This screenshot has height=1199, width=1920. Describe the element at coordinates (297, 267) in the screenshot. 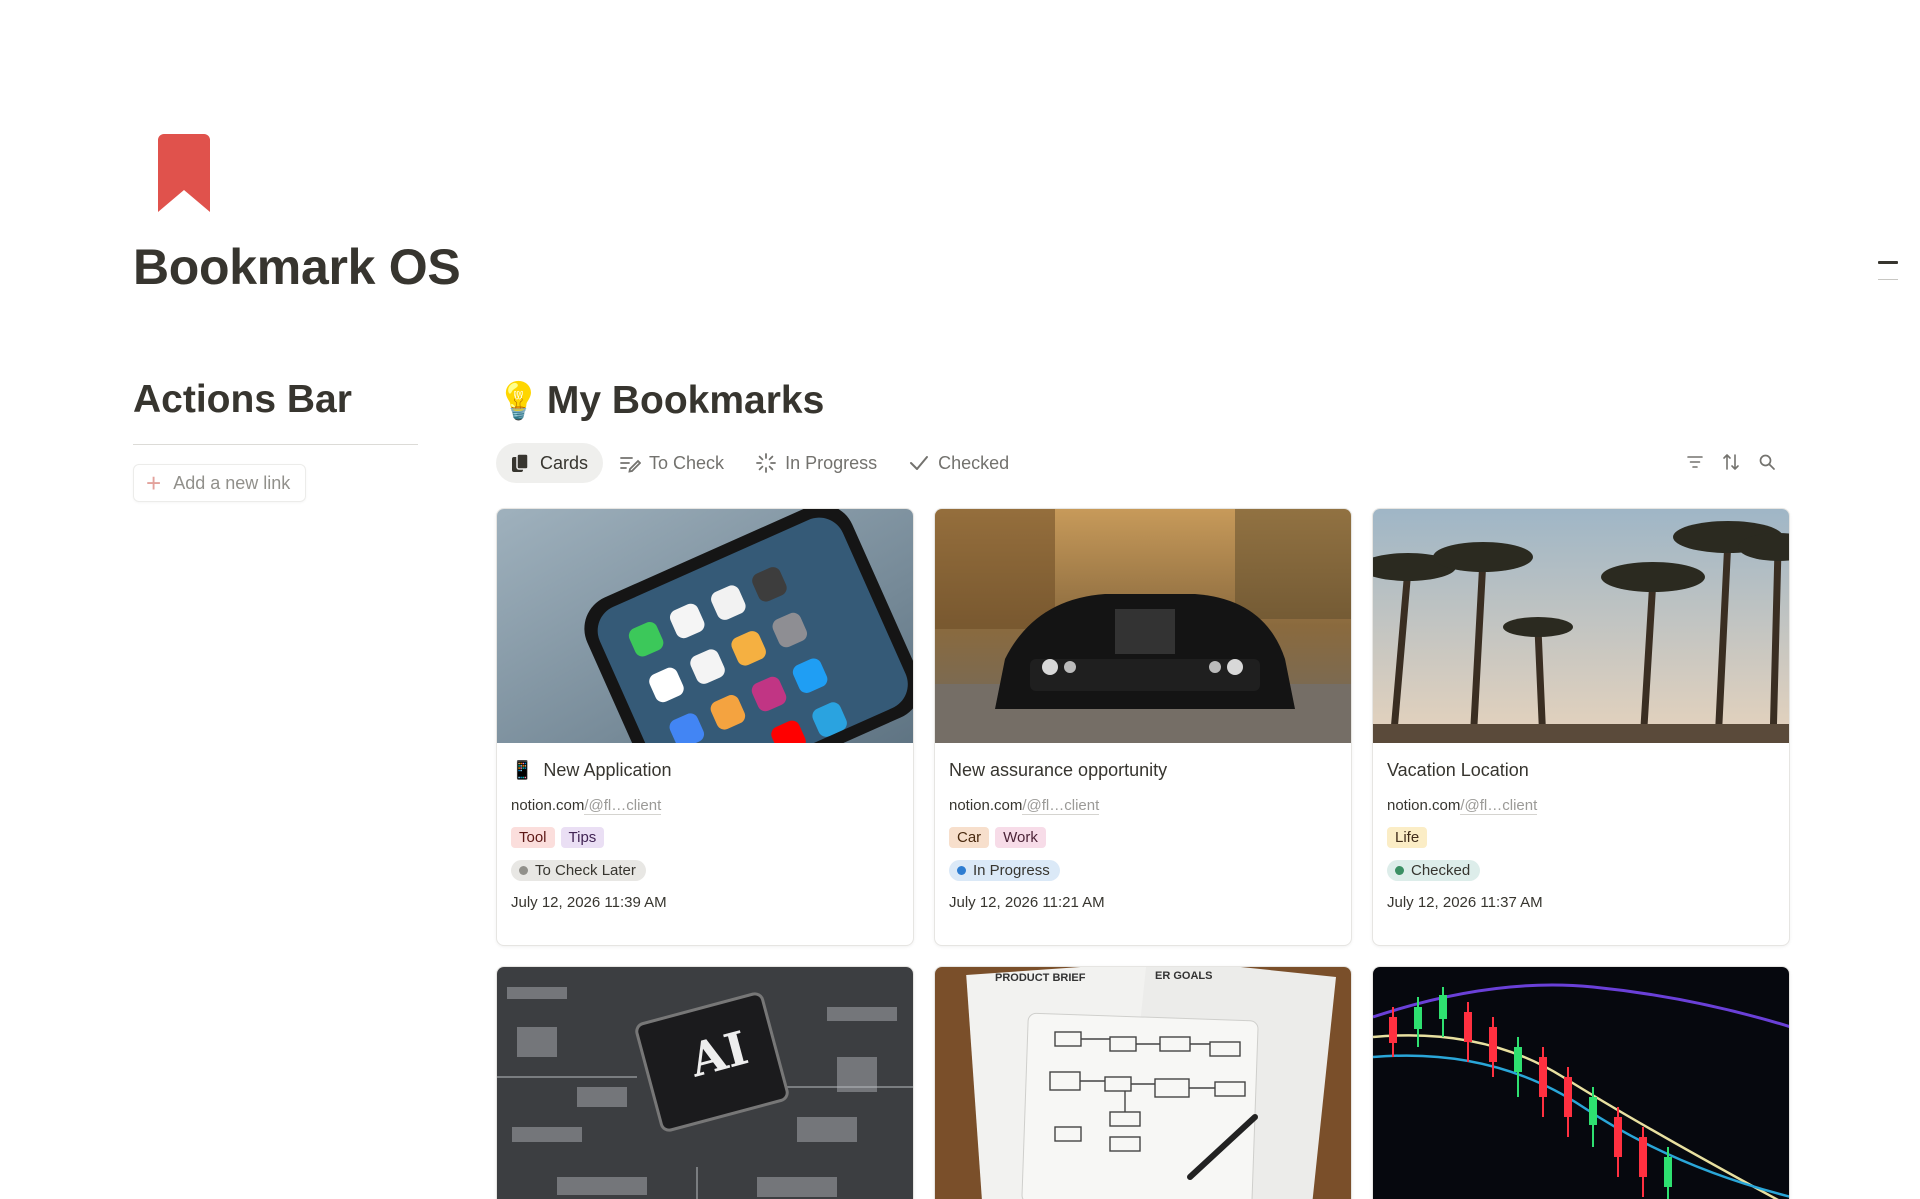

I see `page-title: Bookmark OS` at that location.